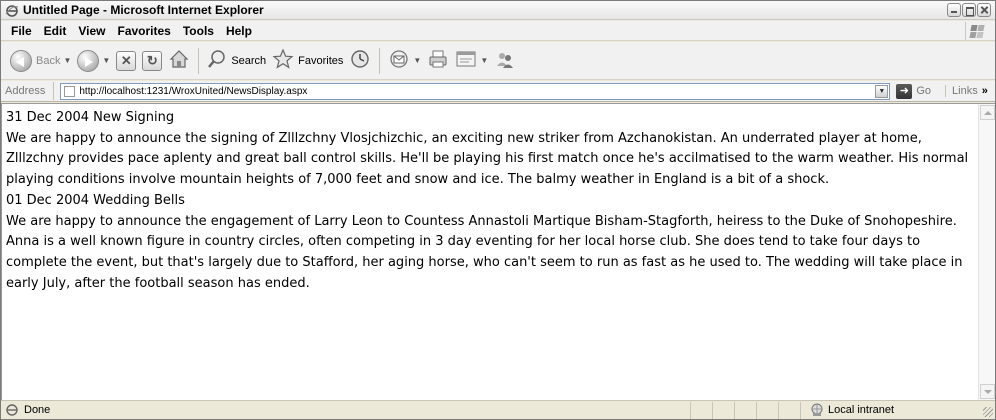 This screenshot has height=420, width=996. Describe the element at coordinates (904, 91) in the screenshot. I see `go-arrow-icon: ➜` at that location.